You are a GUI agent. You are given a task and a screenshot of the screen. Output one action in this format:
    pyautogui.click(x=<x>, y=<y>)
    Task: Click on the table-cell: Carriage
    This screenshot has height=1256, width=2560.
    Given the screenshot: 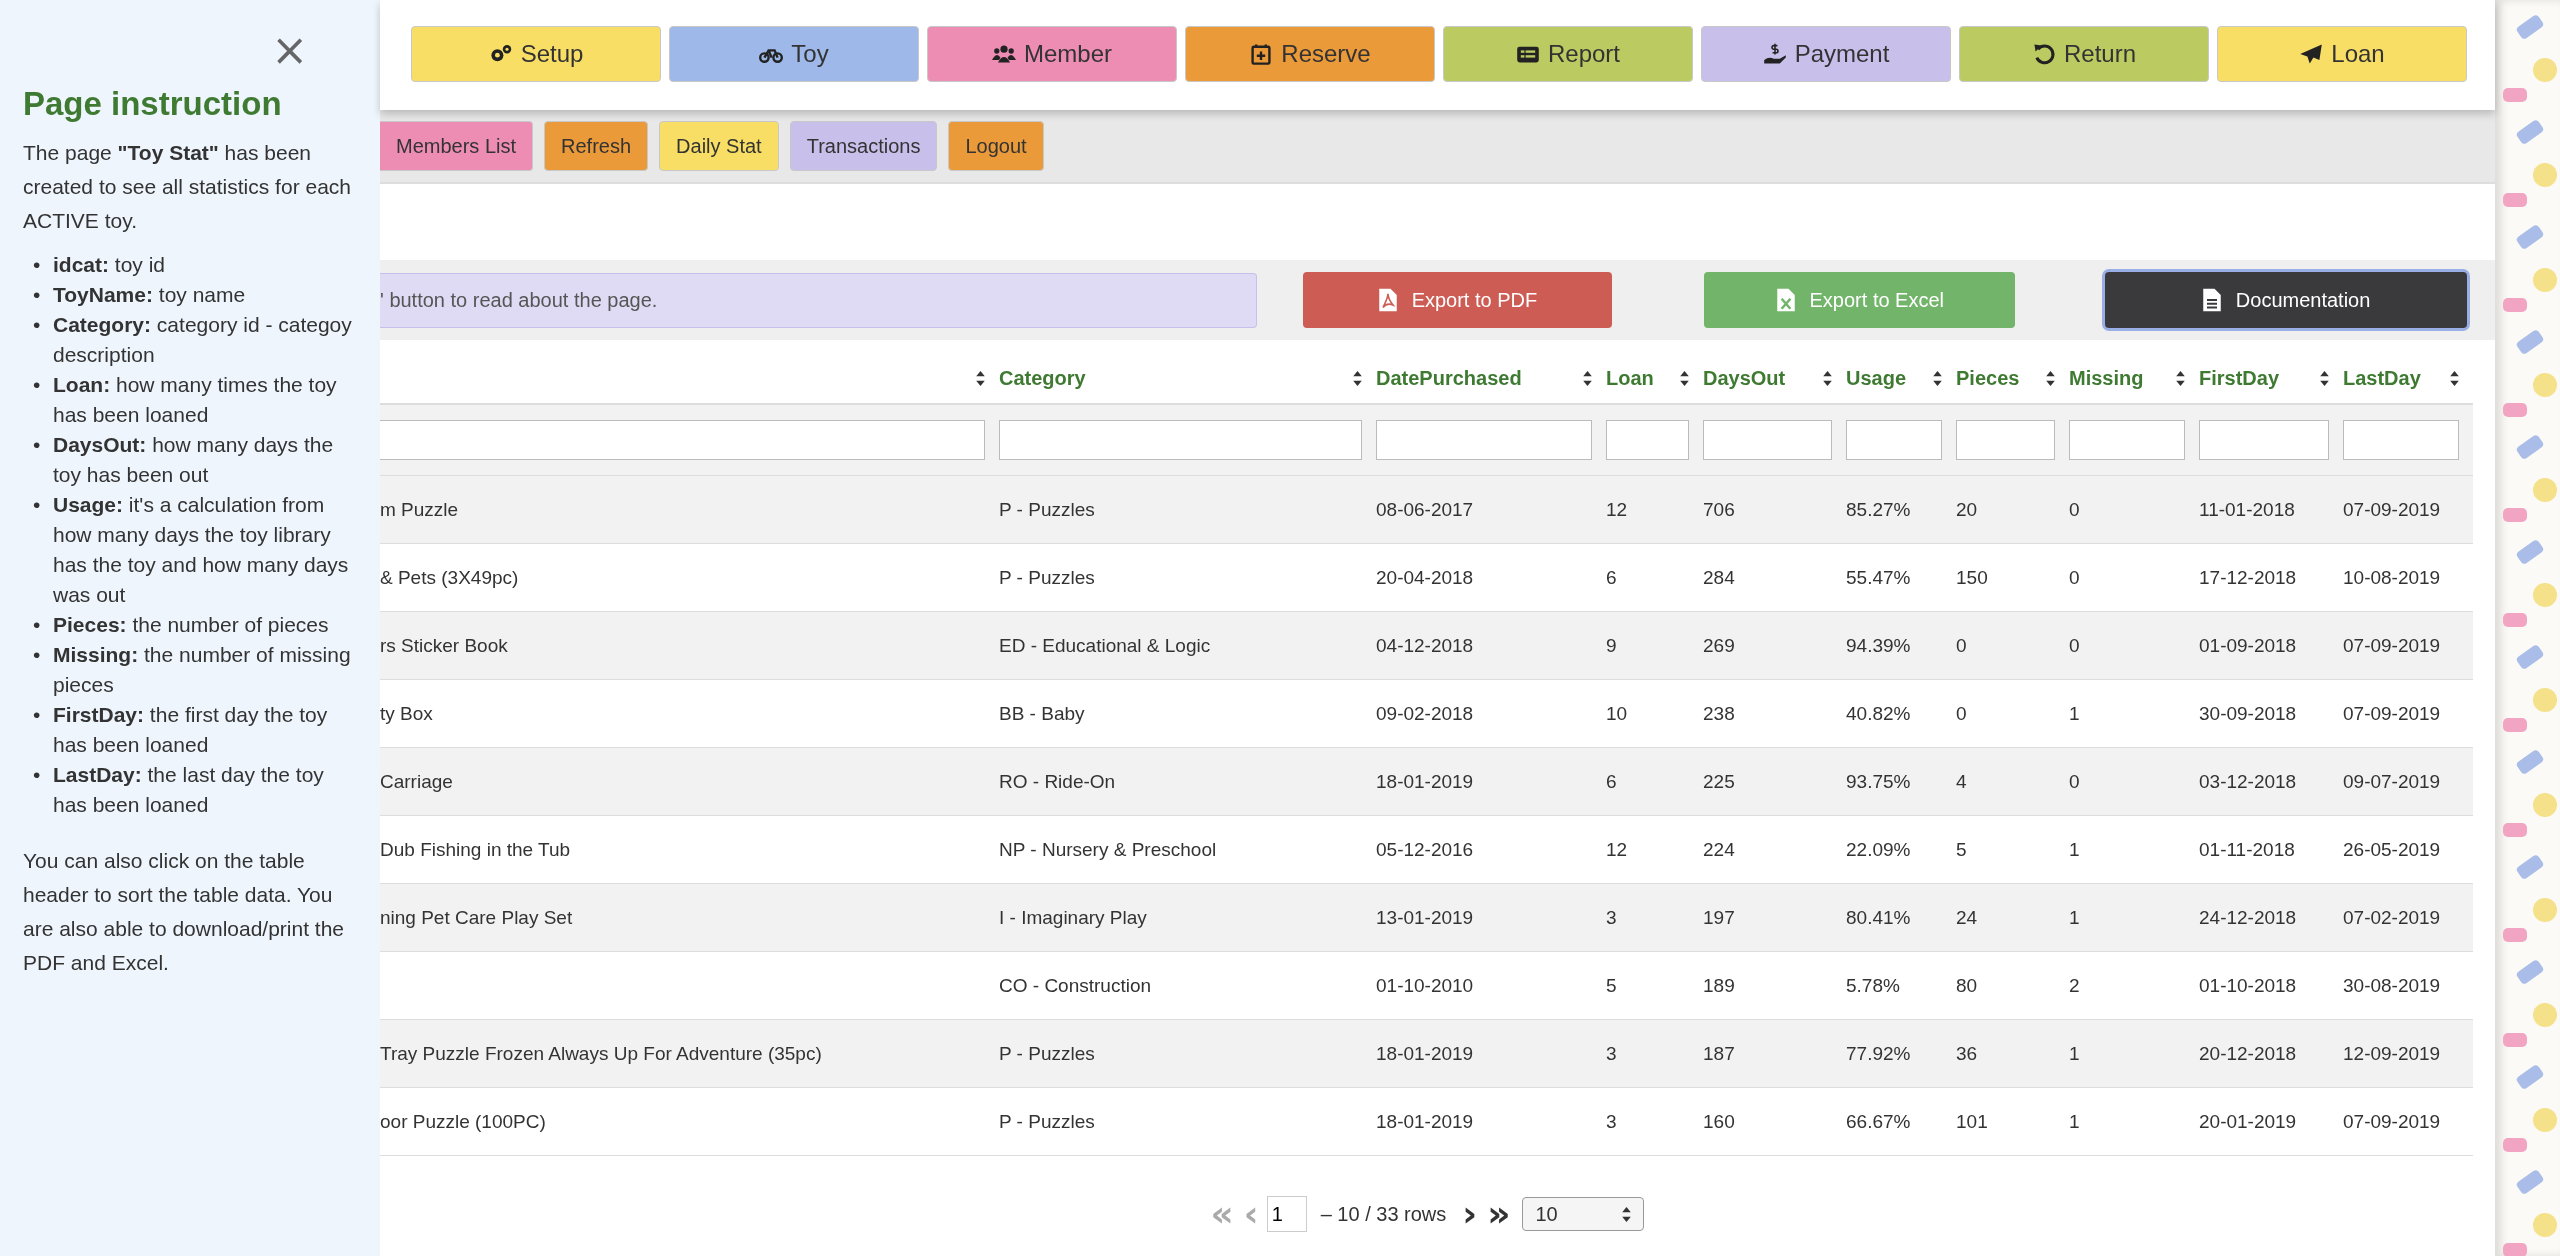 What is the action you would take?
    pyautogui.click(x=416, y=781)
    